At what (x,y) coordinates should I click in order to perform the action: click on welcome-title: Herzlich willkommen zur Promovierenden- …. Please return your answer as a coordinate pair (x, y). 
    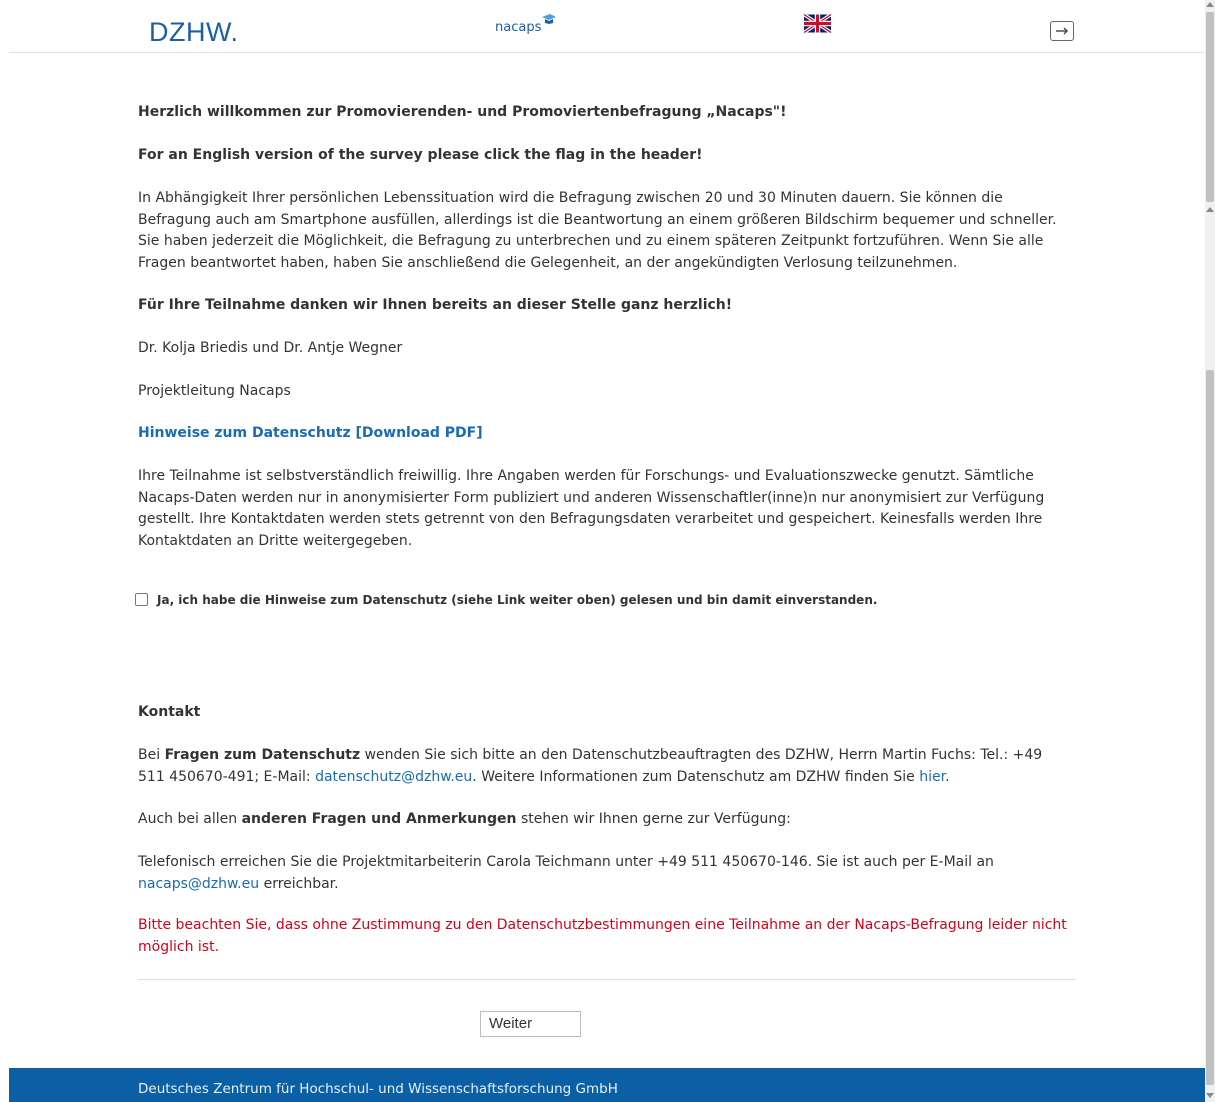
    Looking at the image, I should click on (462, 112).